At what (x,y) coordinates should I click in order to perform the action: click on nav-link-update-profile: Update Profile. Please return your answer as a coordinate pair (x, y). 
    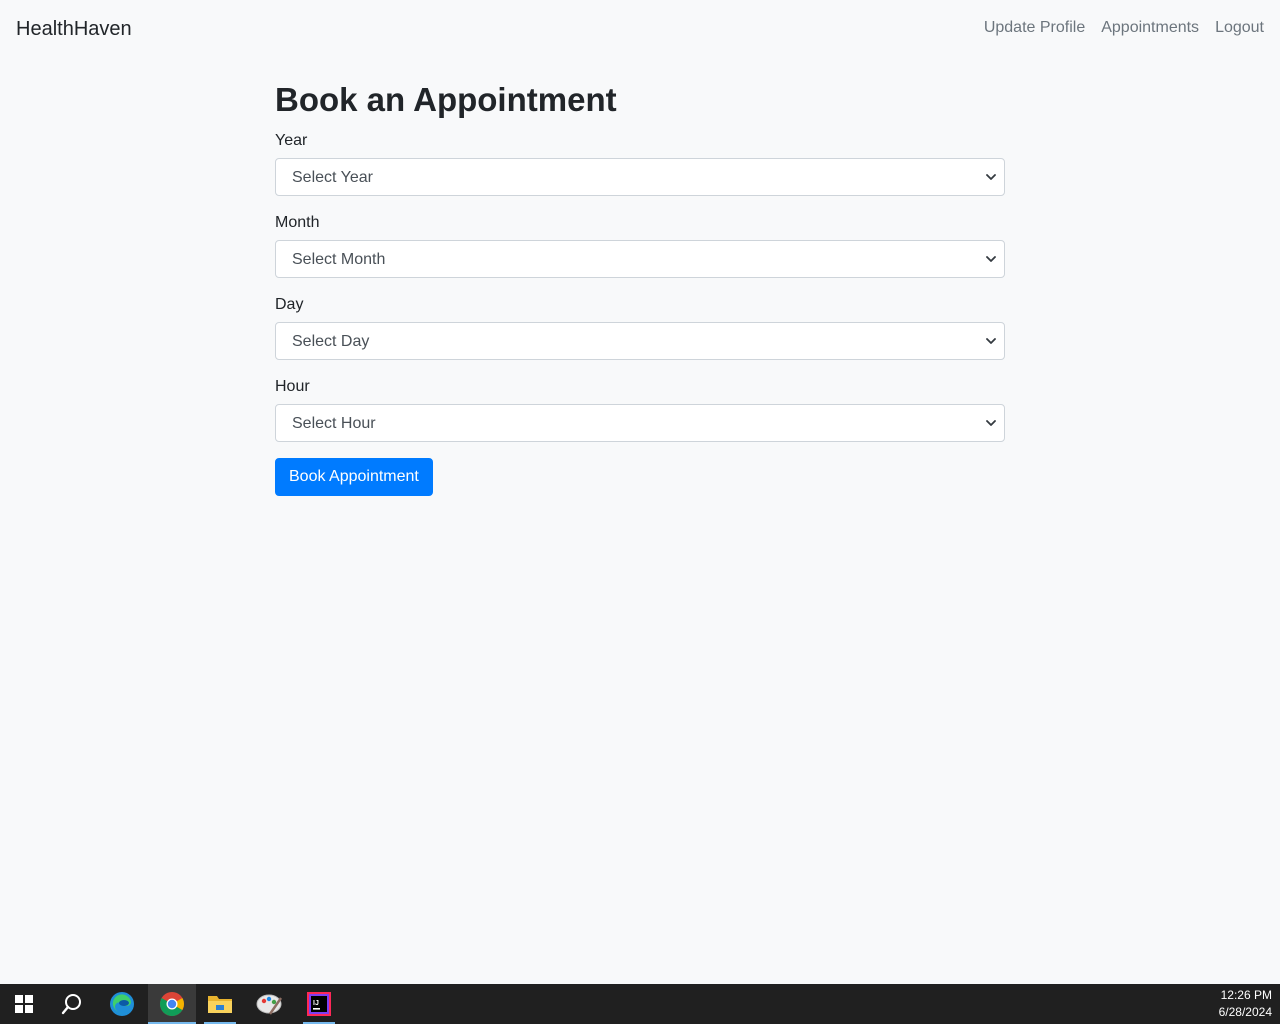
    Looking at the image, I should click on (1034, 28).